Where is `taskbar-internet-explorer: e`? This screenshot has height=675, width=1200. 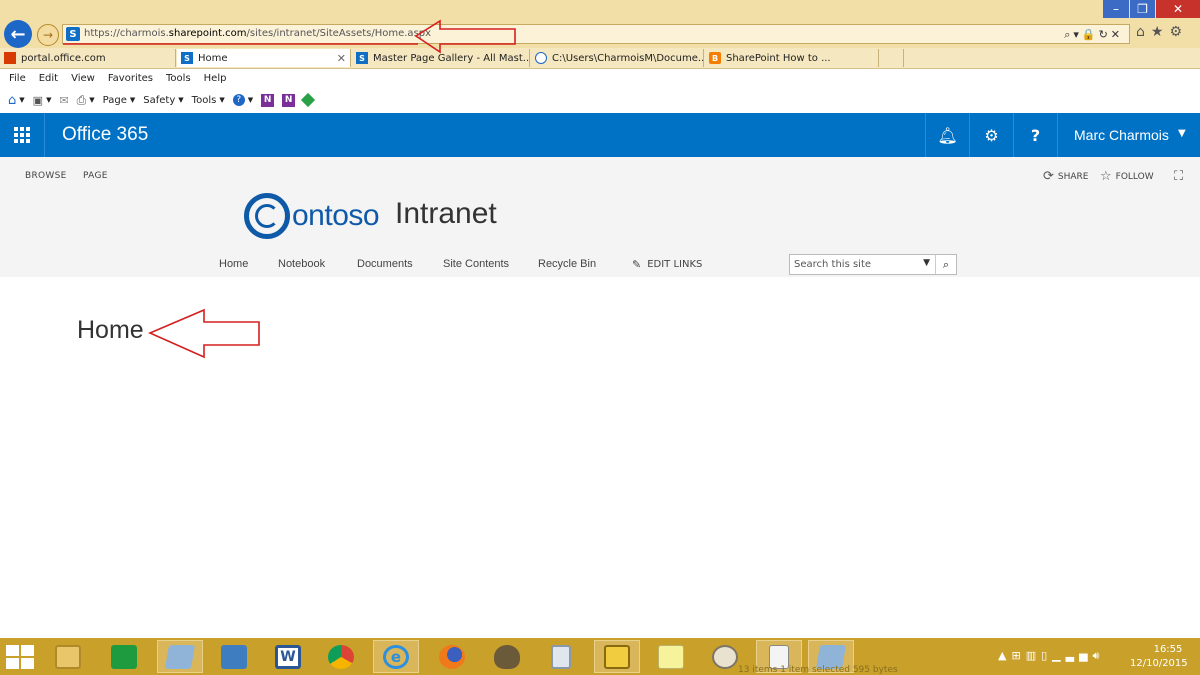
taskbar-internet-explorer: e is located at coordinates (396, 656).